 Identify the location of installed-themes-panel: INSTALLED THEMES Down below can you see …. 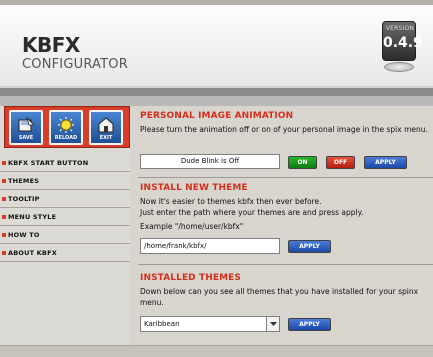
(285, 290).